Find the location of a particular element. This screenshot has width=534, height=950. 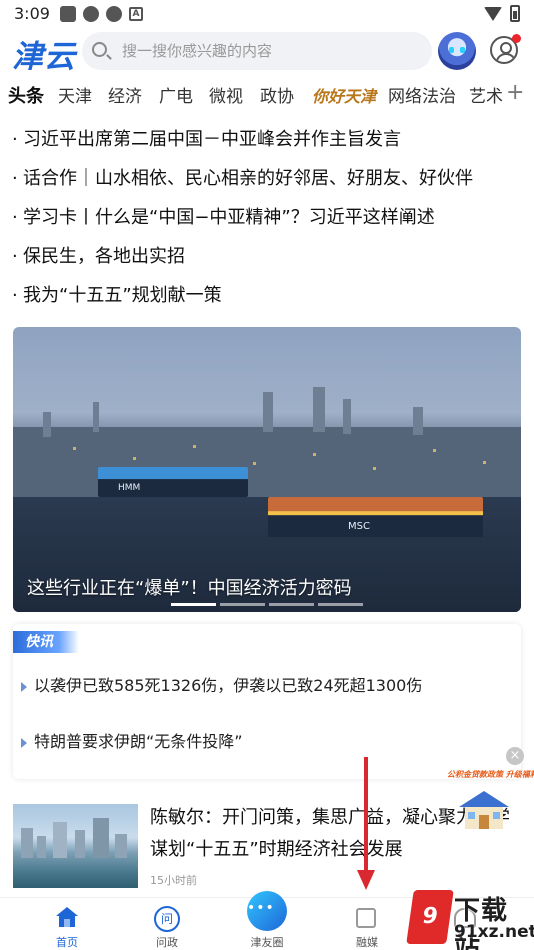

watermark-url: 91xz.net is located at coordinates (494, 932).